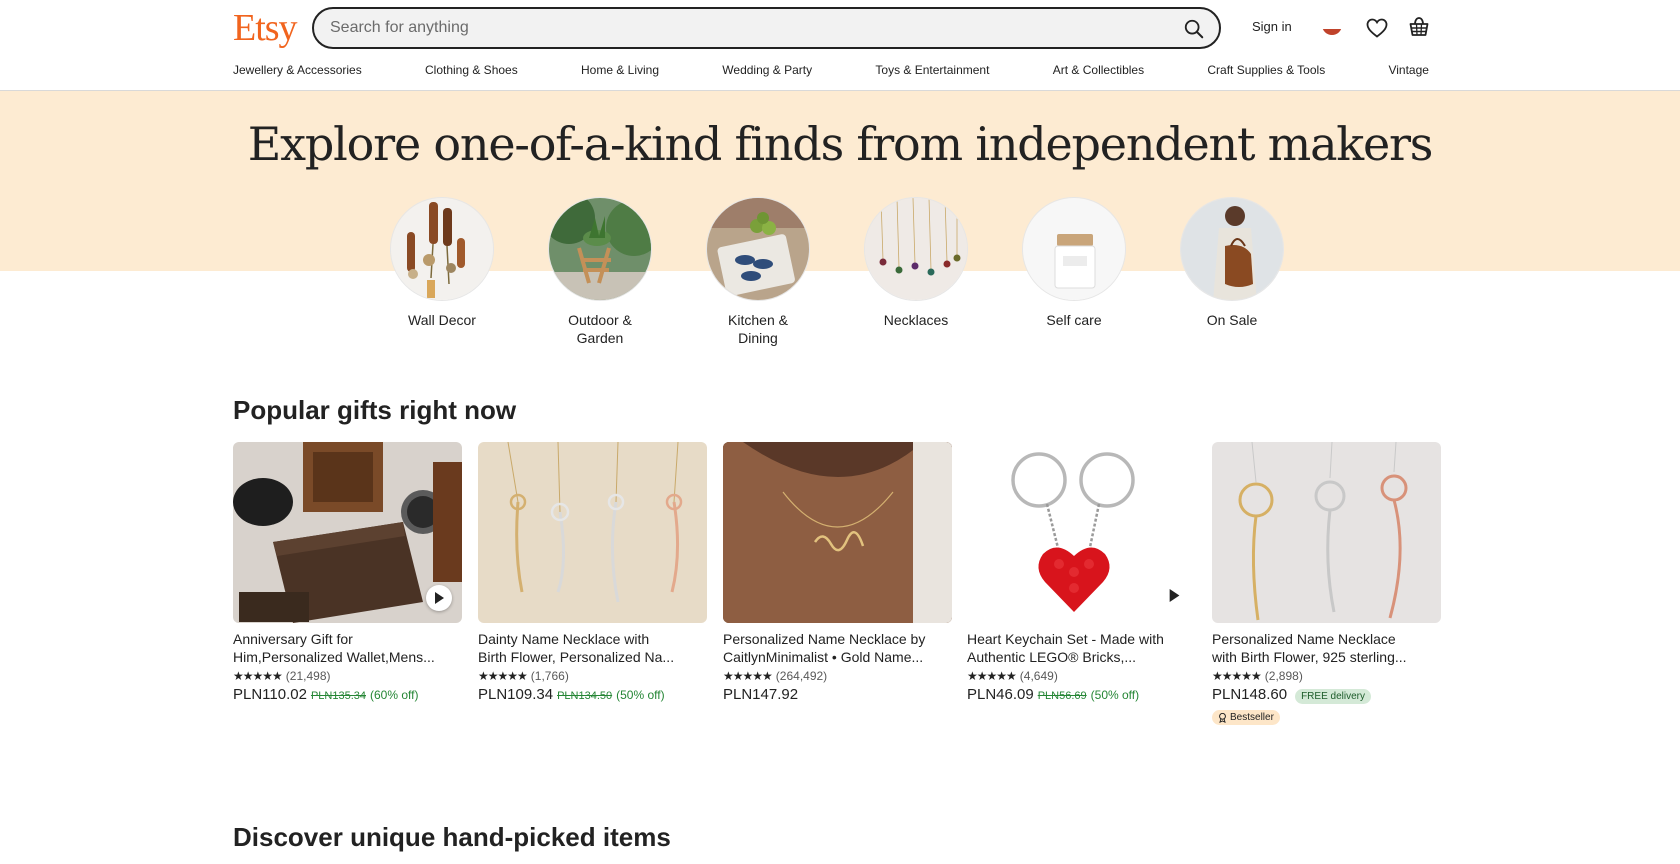 This screenshot has width=1680, height=864. What do you see at coordinates (837, 676) in the screenshot?
I see `product-rating: ★★★★★ (264,492)` at bounding box center [837, 676].